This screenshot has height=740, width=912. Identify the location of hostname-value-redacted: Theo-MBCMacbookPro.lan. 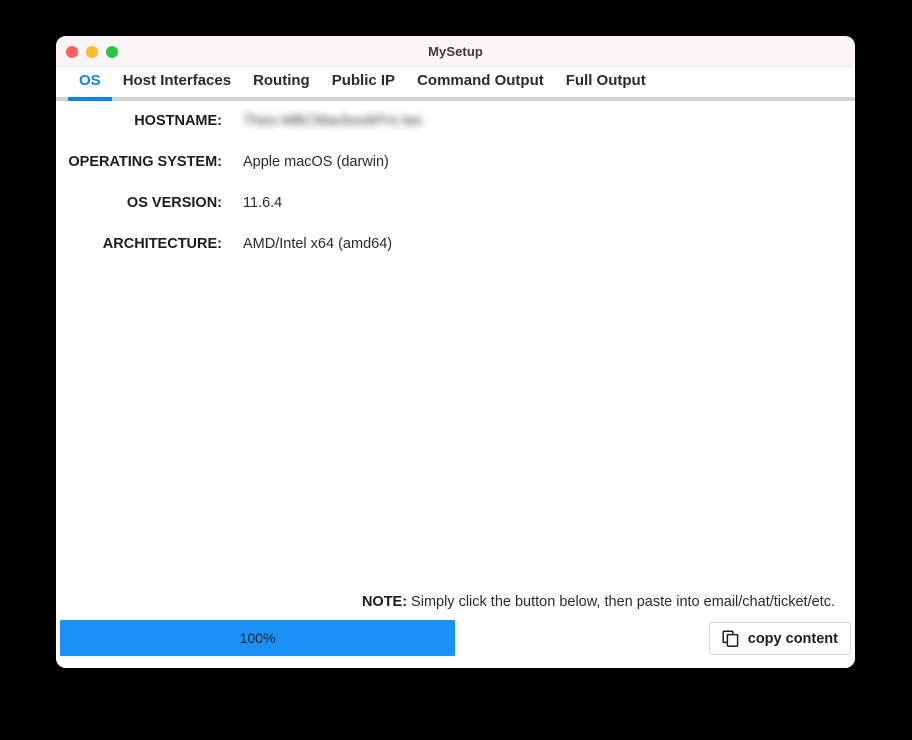
(333, 121).